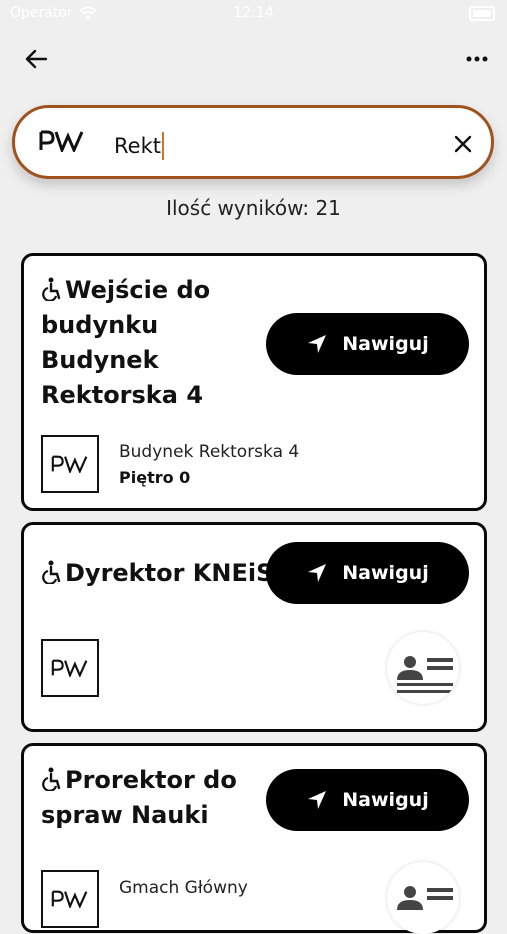 This screenshot has width=507, height=934. I want to click on close-icon, so click(463, 144).